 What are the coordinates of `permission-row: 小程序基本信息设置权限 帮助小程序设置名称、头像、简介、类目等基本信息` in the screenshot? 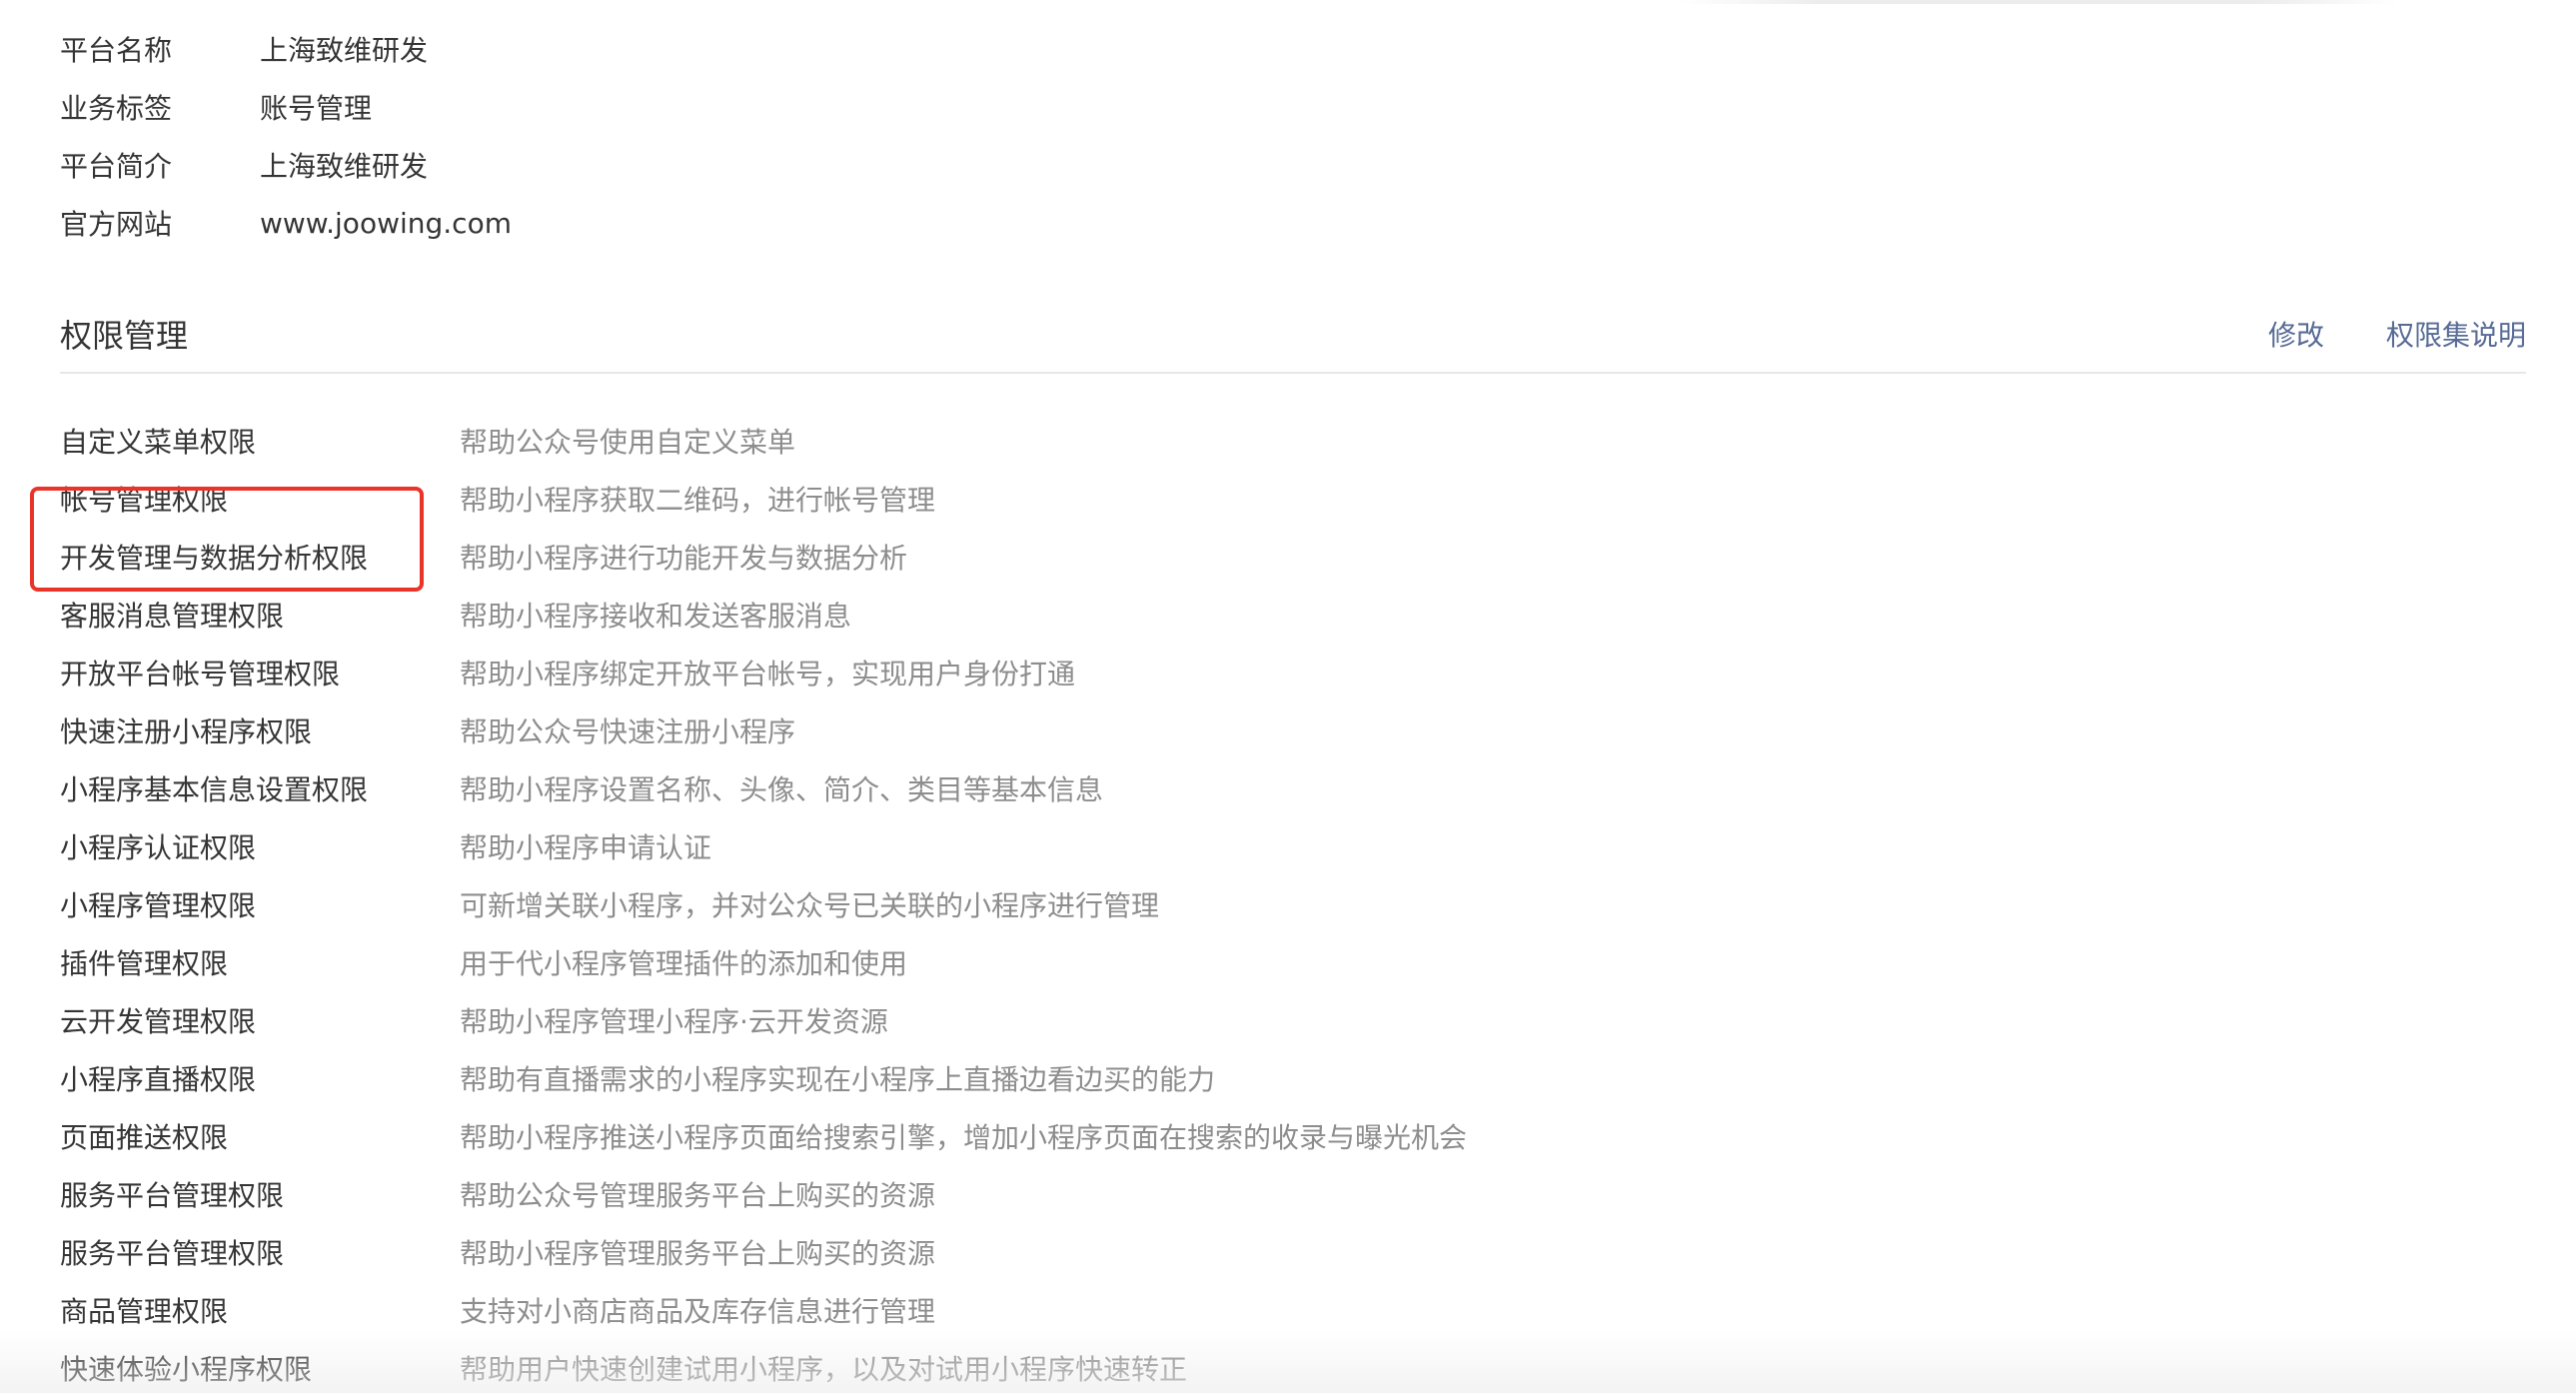 It's located at (1259, 788).